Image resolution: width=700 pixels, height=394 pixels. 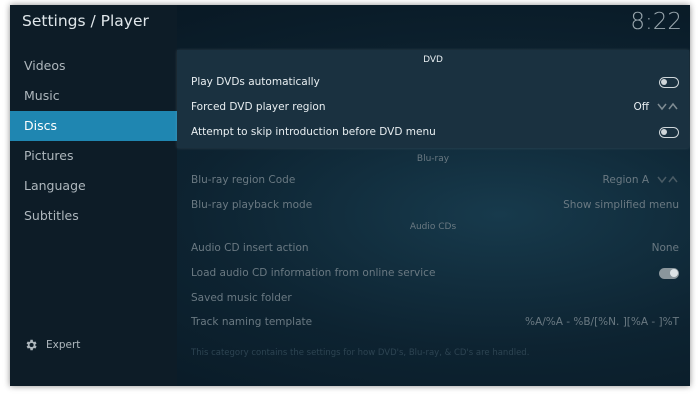 I want to click on setting-audio-cd-insert-action: Audio CD insert action None, so click(x=435, y=248).